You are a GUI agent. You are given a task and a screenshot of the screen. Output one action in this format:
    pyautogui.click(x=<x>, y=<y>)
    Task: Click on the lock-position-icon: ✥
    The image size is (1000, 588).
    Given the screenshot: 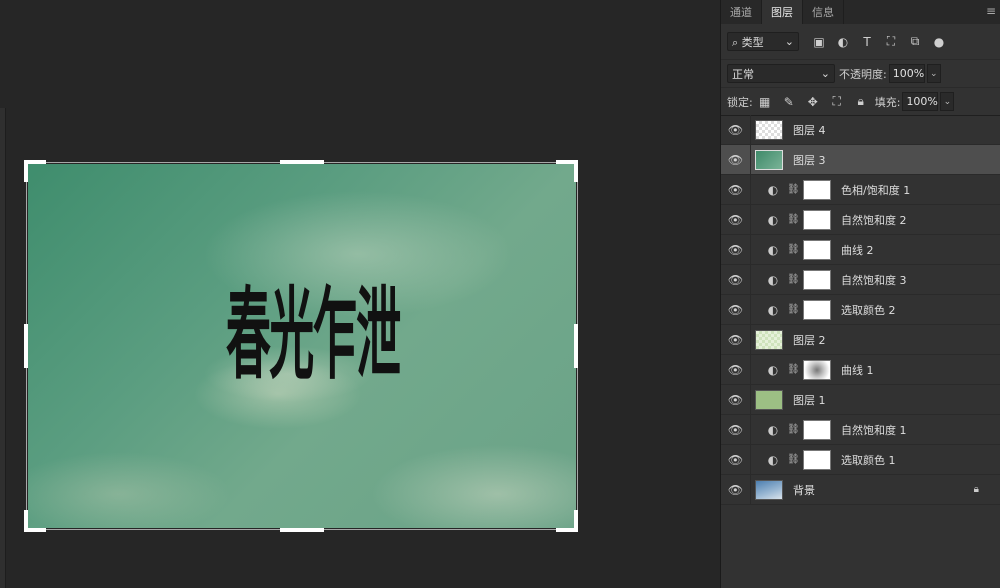 What is the action you would take?
    pyautogui.click(x=813, y=102)
    